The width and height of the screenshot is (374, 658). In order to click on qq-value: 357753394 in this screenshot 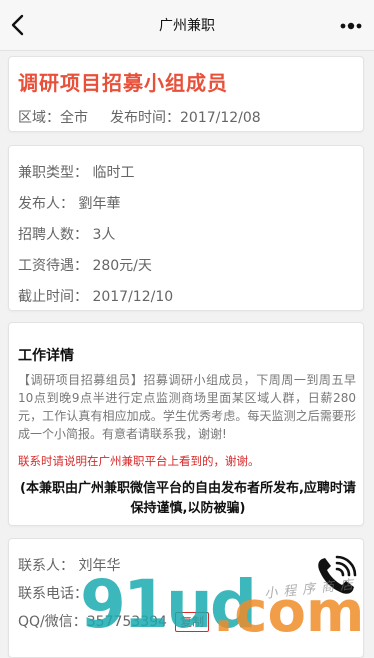, I will do `click(126, 622)`.